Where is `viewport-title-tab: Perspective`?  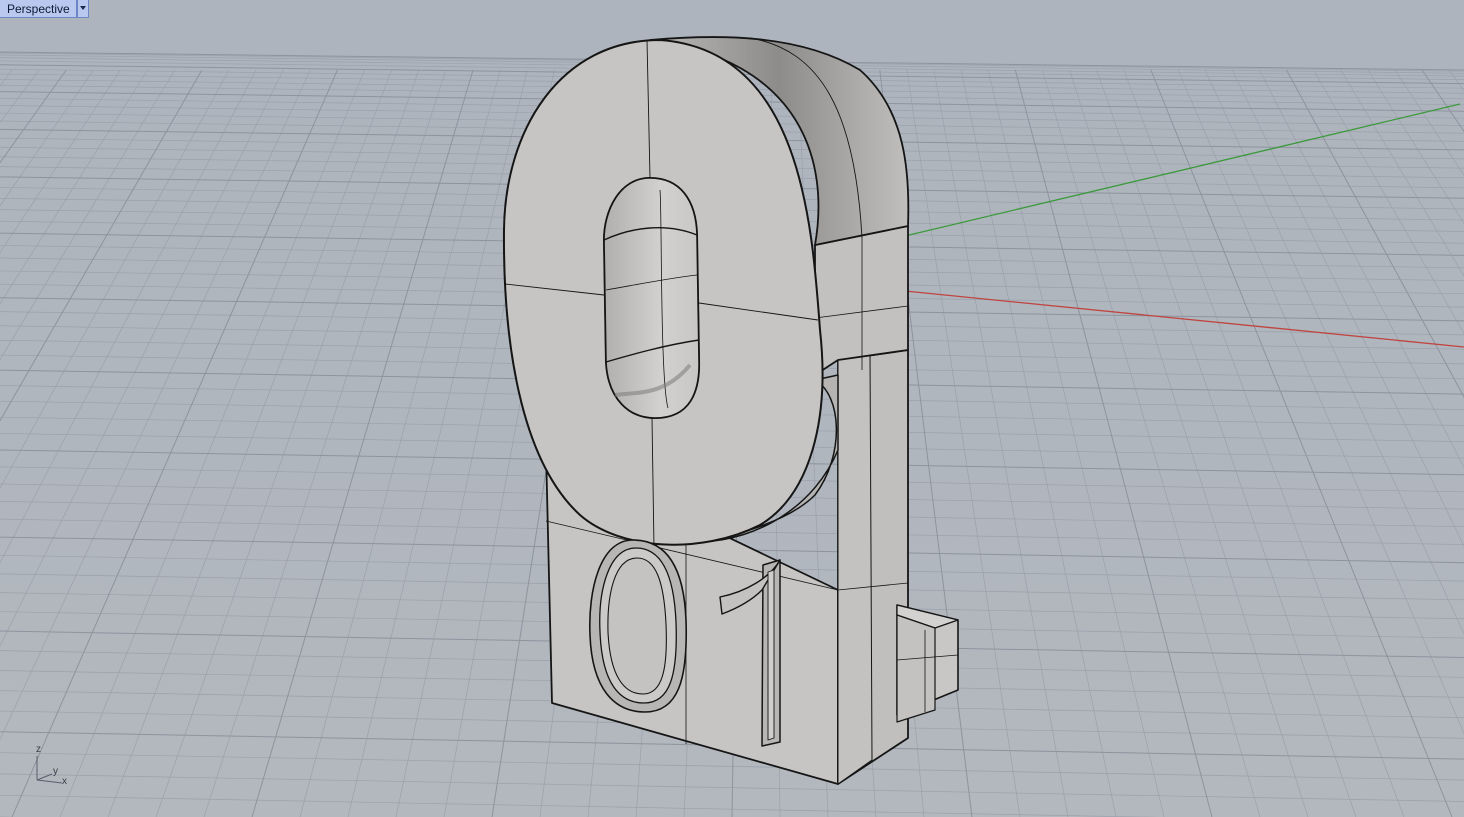 viewport-title-tab: Perspective is located at coordinates (44, 9).